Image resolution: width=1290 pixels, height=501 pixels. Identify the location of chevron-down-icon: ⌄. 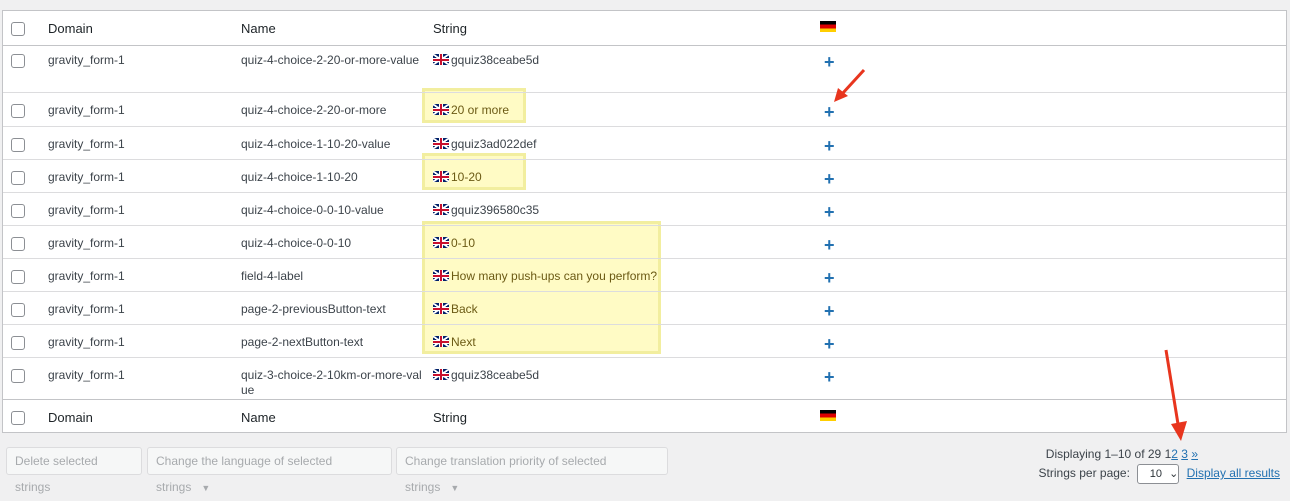
(1174, 474).